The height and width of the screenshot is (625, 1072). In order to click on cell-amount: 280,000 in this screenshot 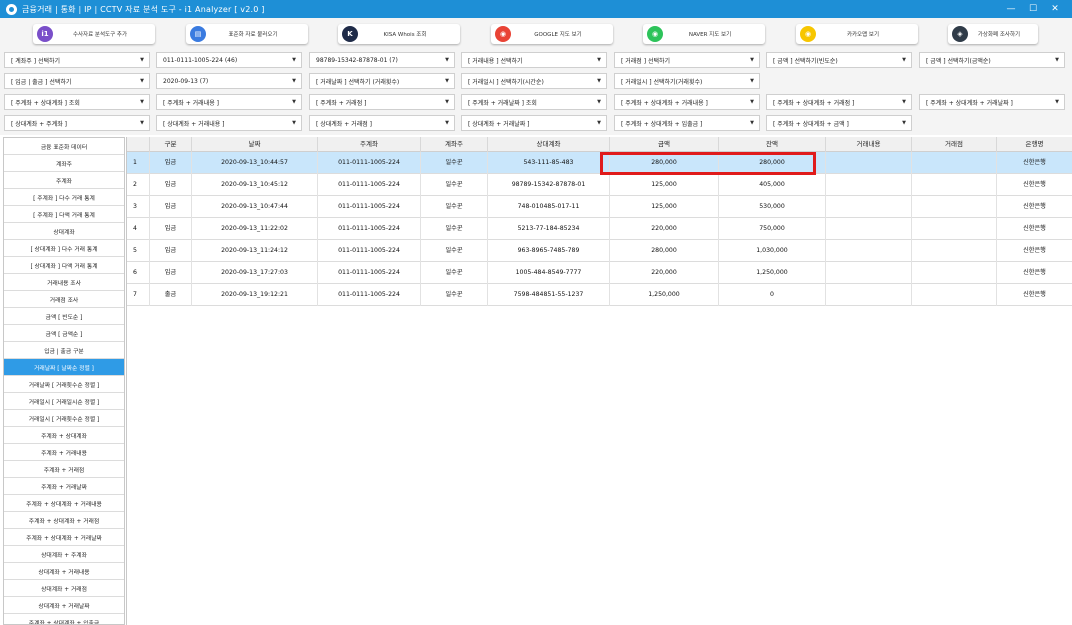, I will do `click(664, 163)`.